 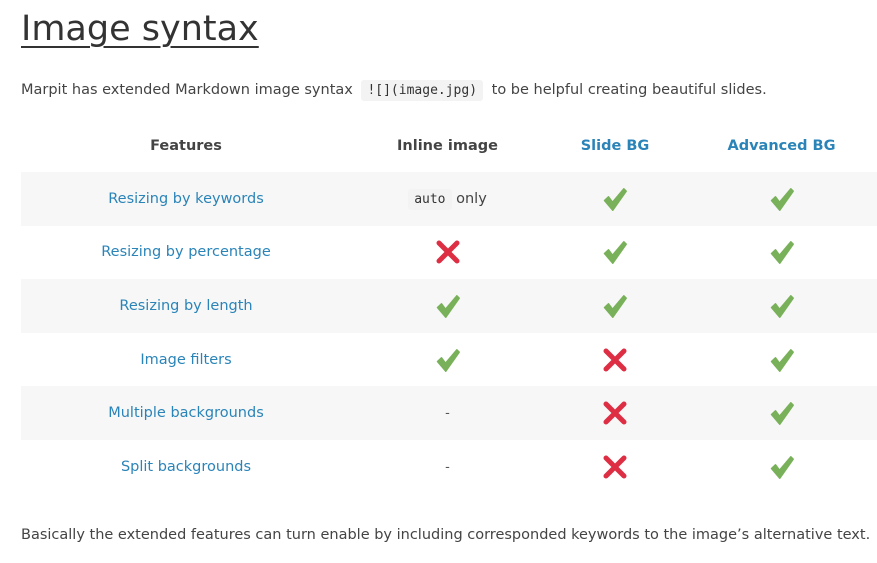 I want to click on inline-image-cell: auto only, so click(x=447, y=199).